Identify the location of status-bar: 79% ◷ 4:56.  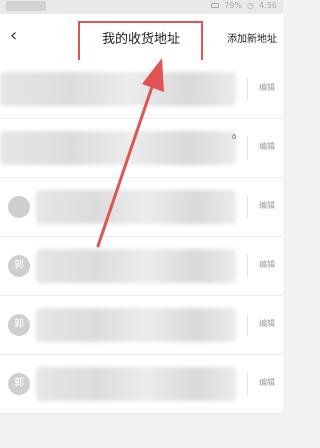
(141, 7).